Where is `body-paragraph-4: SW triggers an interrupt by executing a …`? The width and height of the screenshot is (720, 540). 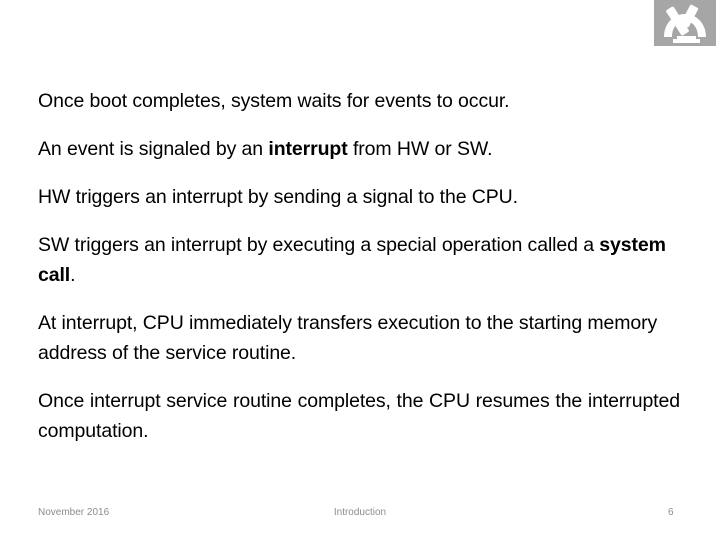
body-paragraph-4: SW triggers an interrupt by executing a … is located at coordinates (359, 260).